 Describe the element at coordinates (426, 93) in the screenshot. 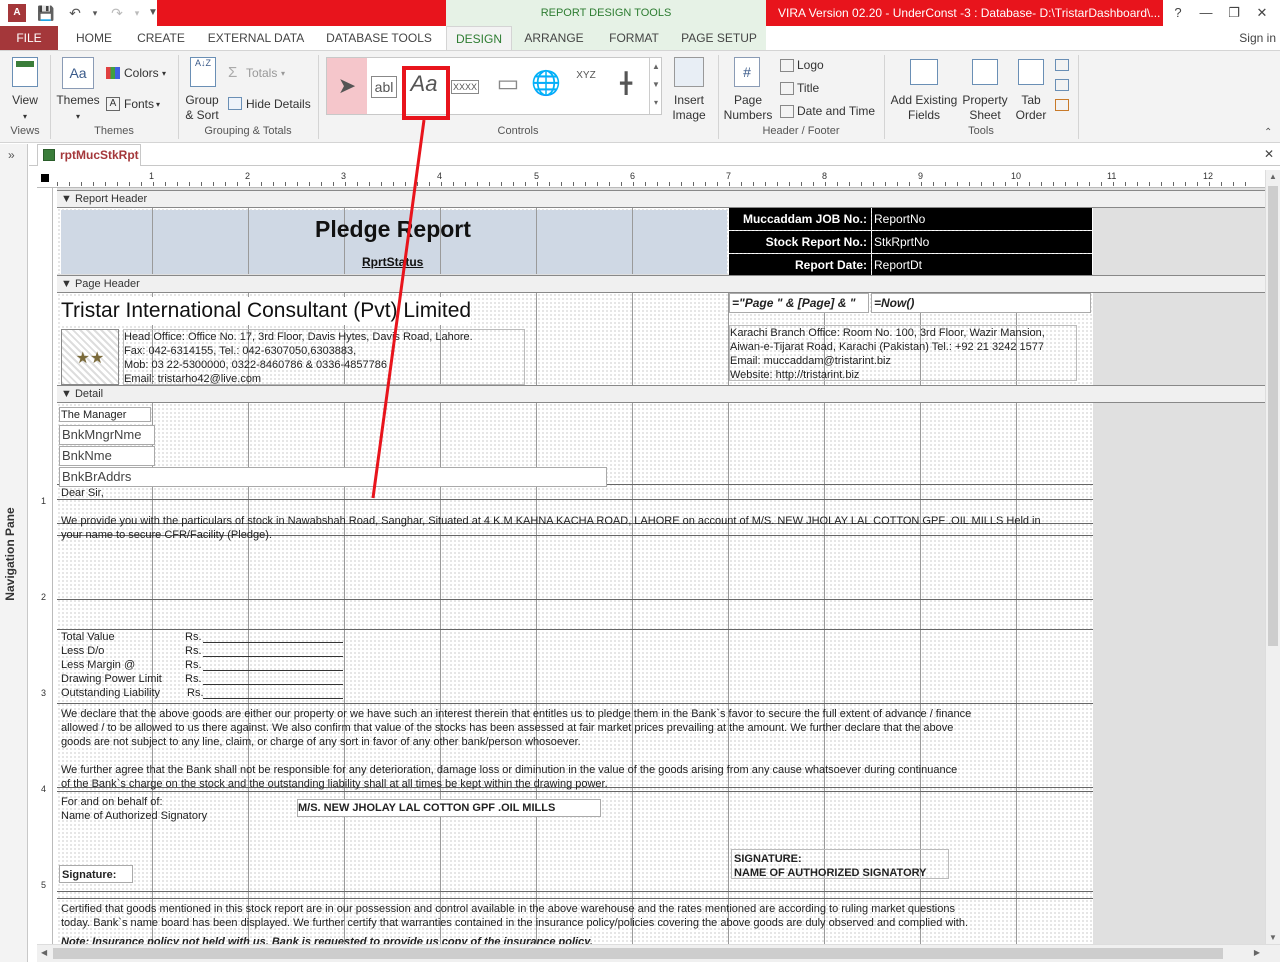

I see `label-control-highlight` at that location.